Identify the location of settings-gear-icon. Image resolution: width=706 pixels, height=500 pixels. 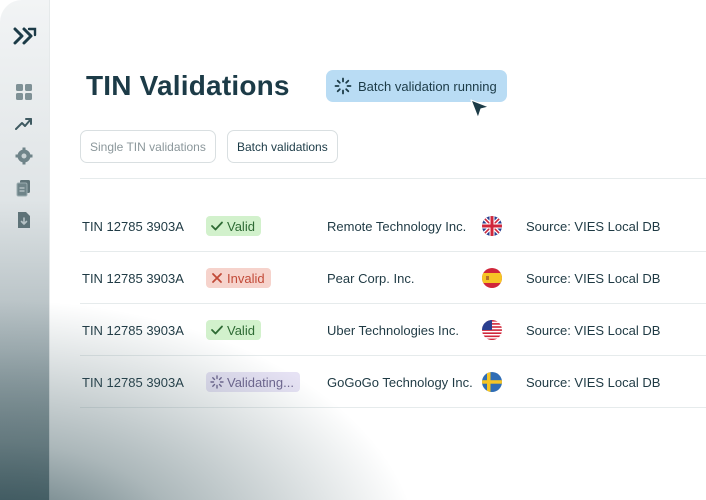
(24, 156).